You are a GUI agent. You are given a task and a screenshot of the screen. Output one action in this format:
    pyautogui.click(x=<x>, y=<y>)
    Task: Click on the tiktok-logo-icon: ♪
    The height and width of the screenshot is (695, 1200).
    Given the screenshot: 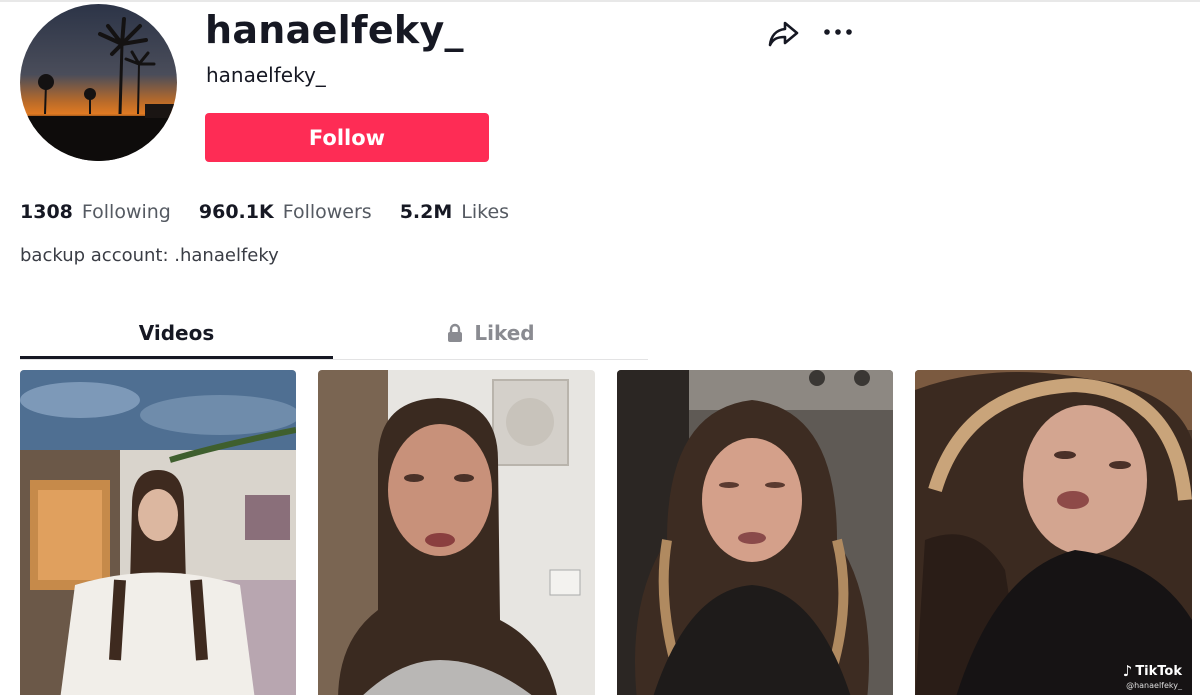 What is the action you would take?
    pyautogui.click(x=1127, y=671)
    